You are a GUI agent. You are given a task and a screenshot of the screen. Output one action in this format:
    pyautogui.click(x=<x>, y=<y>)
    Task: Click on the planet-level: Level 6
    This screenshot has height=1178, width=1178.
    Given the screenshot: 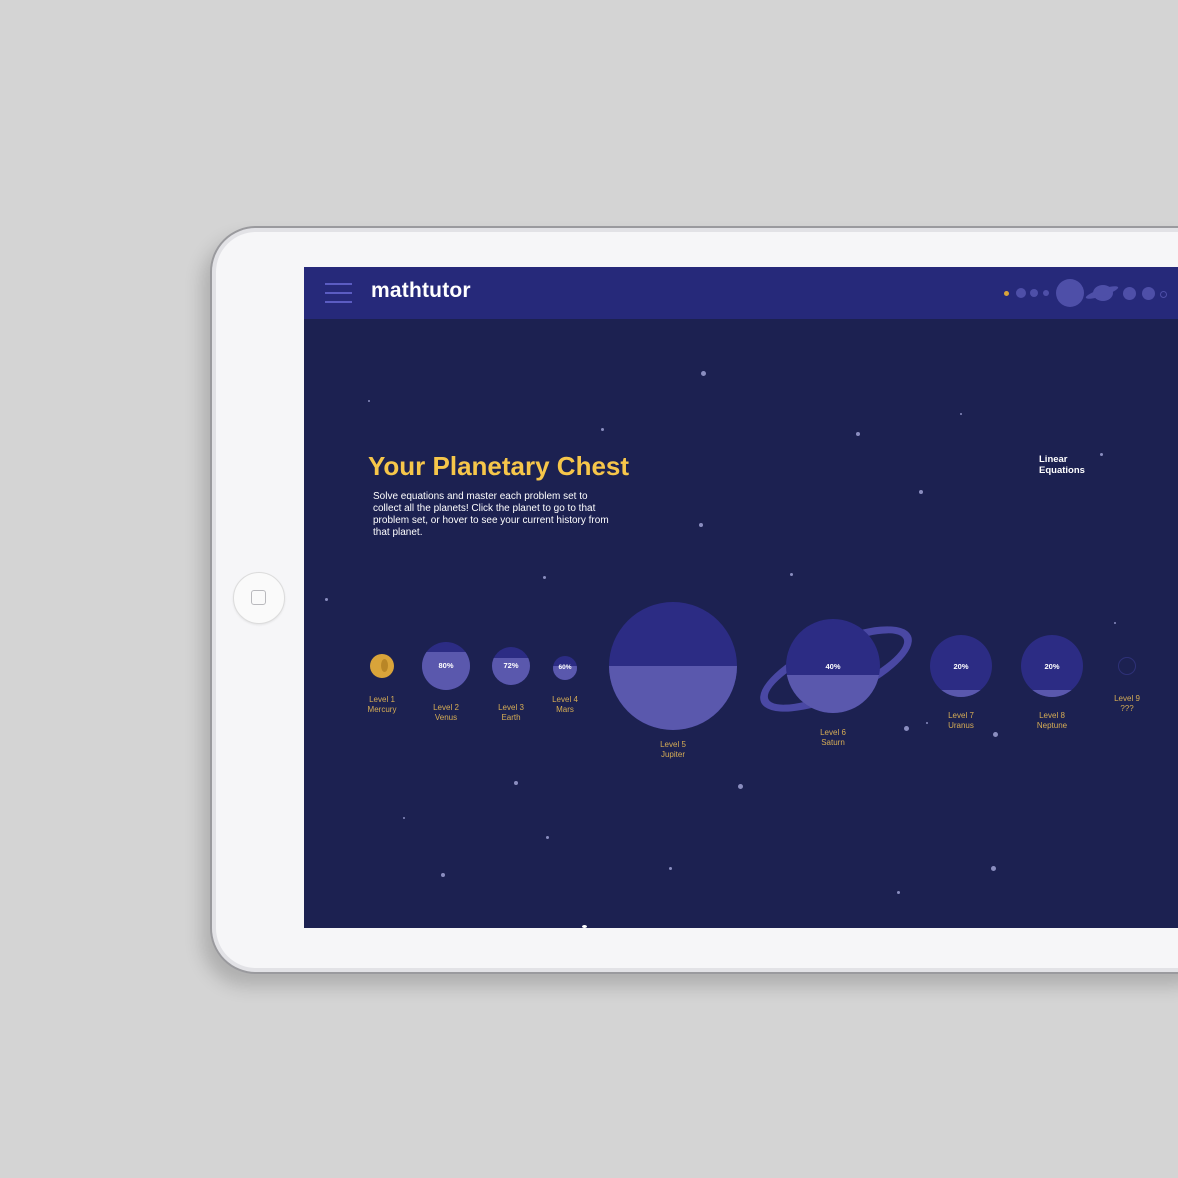 What is the action you would take?
    pyautogui.click(x=833, y=732)
    